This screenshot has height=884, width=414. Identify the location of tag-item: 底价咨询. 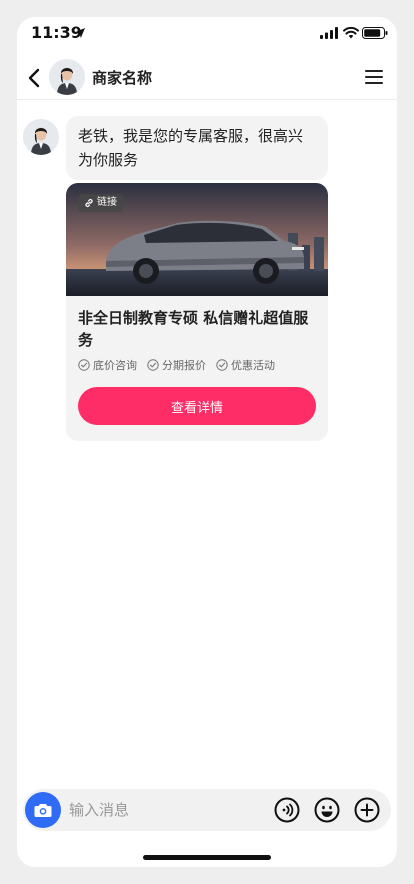
(107, 365).